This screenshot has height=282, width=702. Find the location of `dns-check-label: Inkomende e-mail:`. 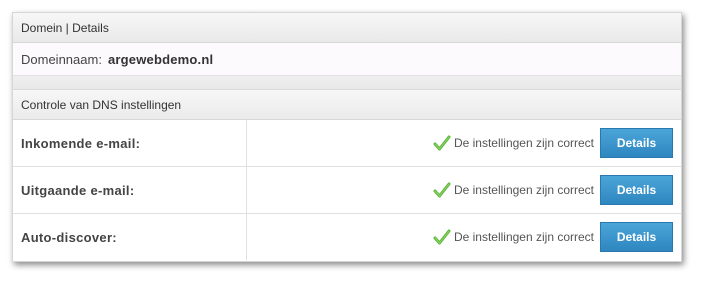

dns-check-label: Inkomende e-mail: is located at coordinates (130, 143).